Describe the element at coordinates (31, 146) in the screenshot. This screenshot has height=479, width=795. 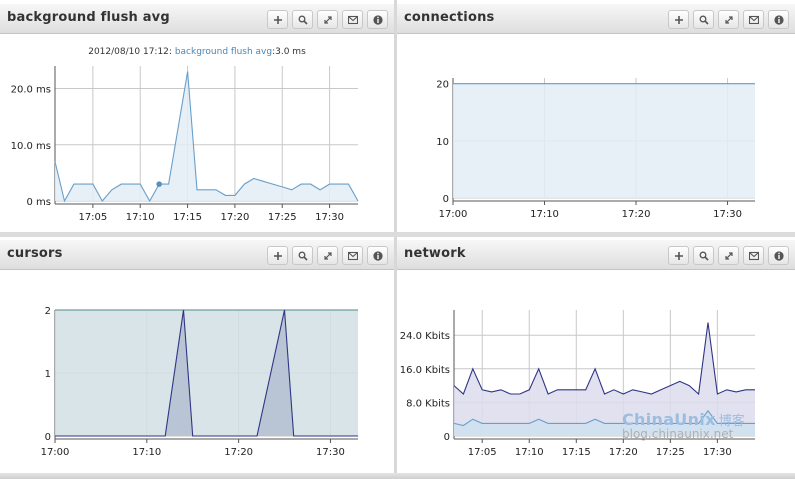
I see `y-tick-label: 10.0 ms` at that location.